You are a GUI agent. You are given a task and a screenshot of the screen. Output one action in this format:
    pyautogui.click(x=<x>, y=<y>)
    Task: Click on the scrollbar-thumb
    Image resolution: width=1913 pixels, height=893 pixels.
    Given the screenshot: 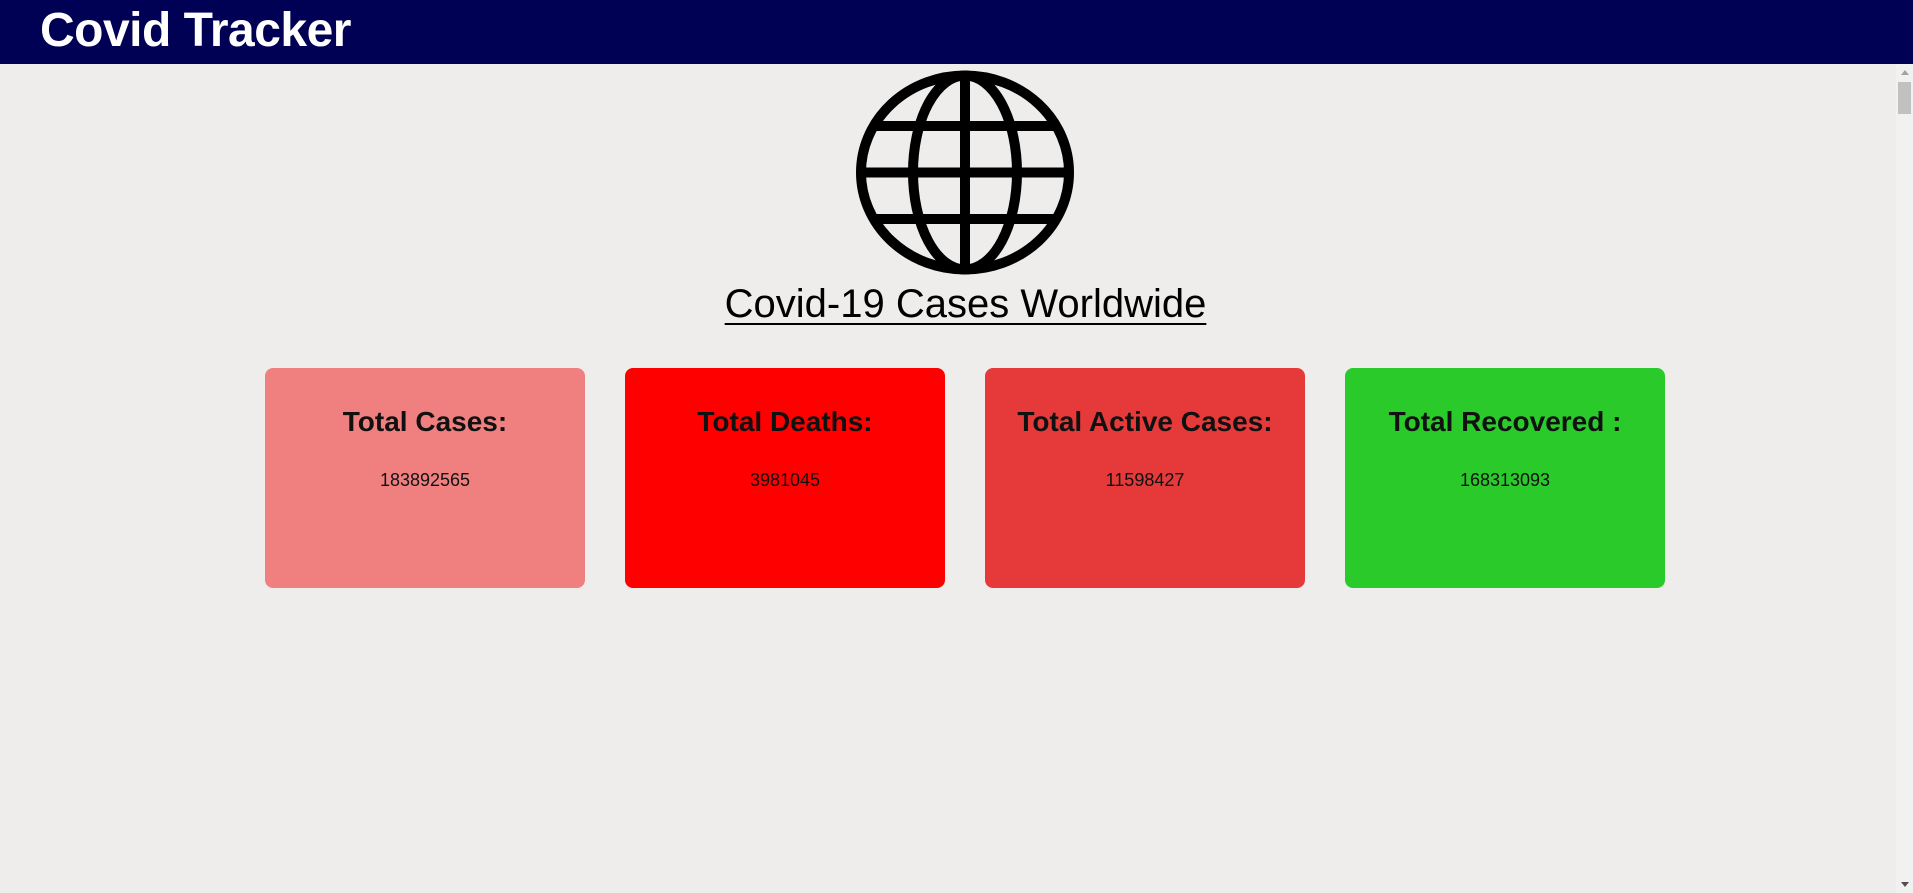 What is the action you would take?
    pyautogui.click(x=1904, y=98)
    